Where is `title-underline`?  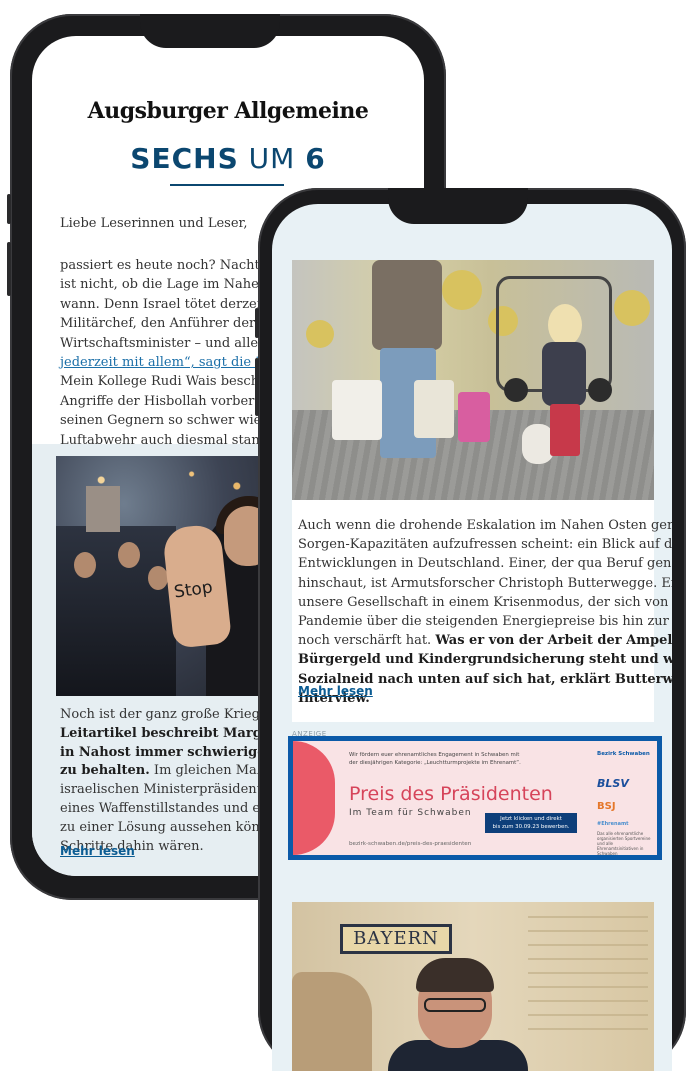
title-underline is located at coordinates (227, 185).